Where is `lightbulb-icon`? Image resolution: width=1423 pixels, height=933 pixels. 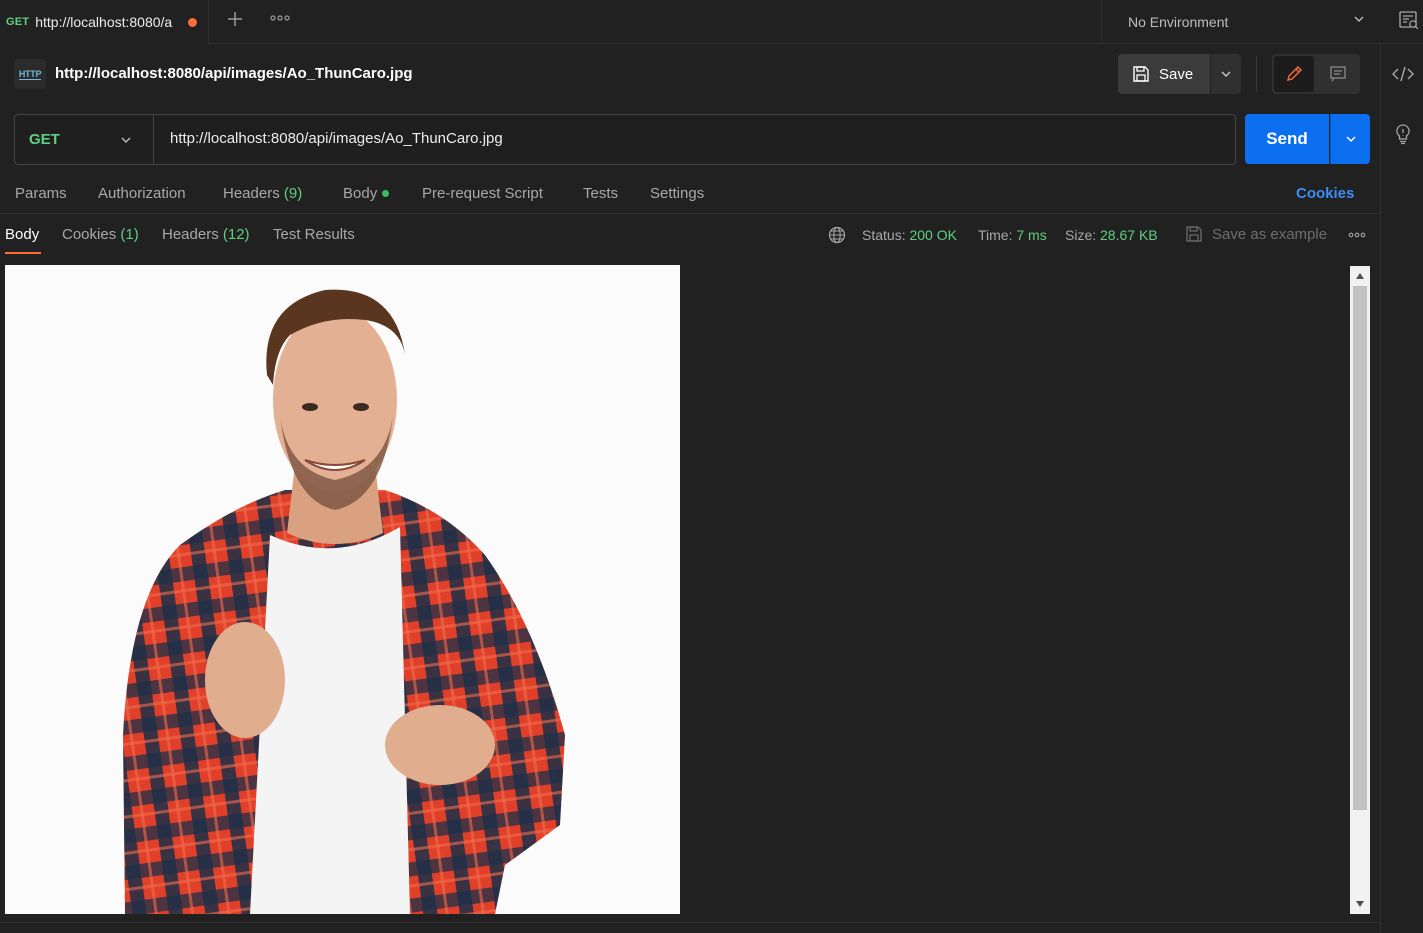 lightbulb-icon is located at coordinates (1403, 134).